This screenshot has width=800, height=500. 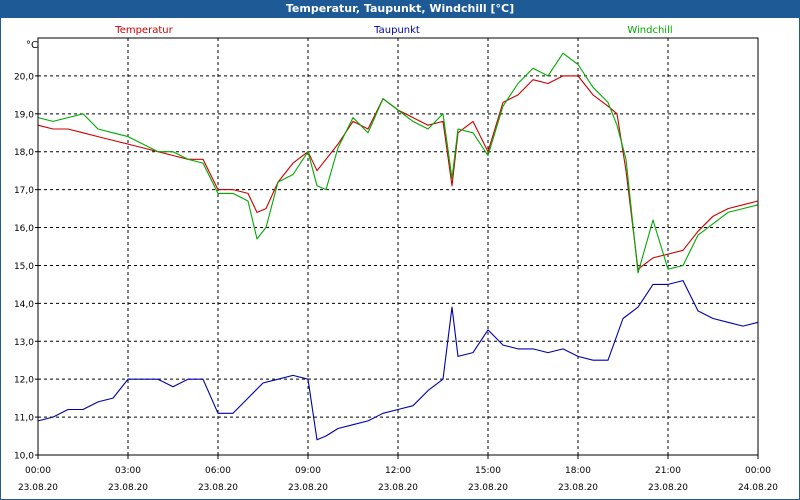 I want to click on y-tick-label: 10,0, so click(x=24, y=457).